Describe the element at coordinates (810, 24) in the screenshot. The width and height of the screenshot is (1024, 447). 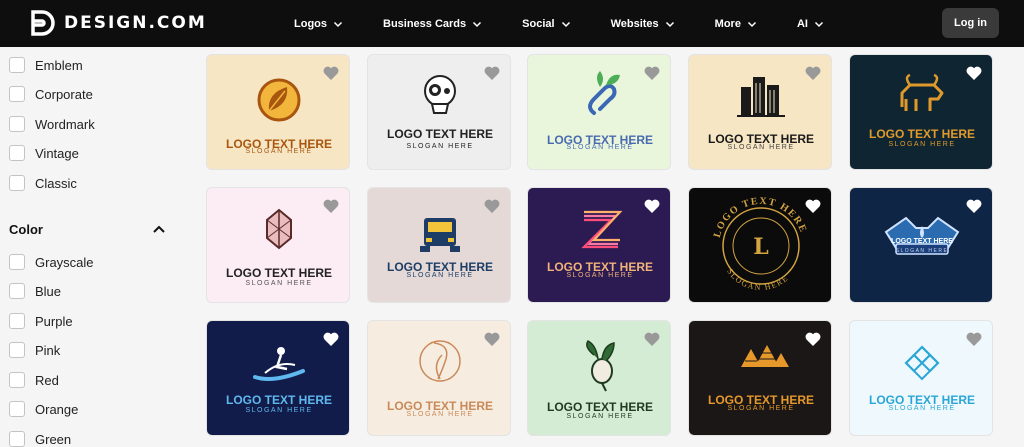
I see `nav-ai: AI` at that location.